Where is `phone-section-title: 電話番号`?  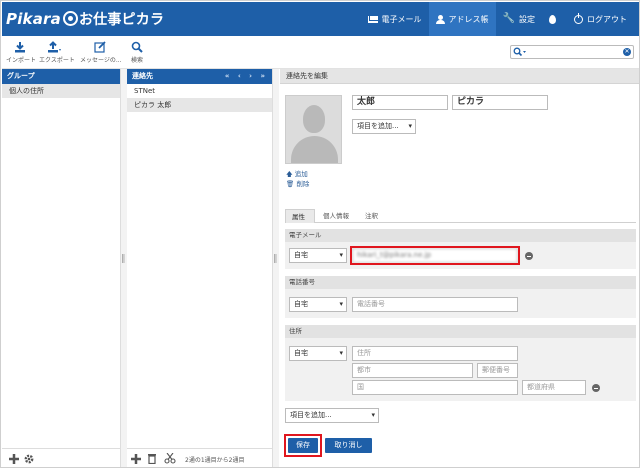
phone-section-title: 電話番号 is located at coordinates (460, 282).